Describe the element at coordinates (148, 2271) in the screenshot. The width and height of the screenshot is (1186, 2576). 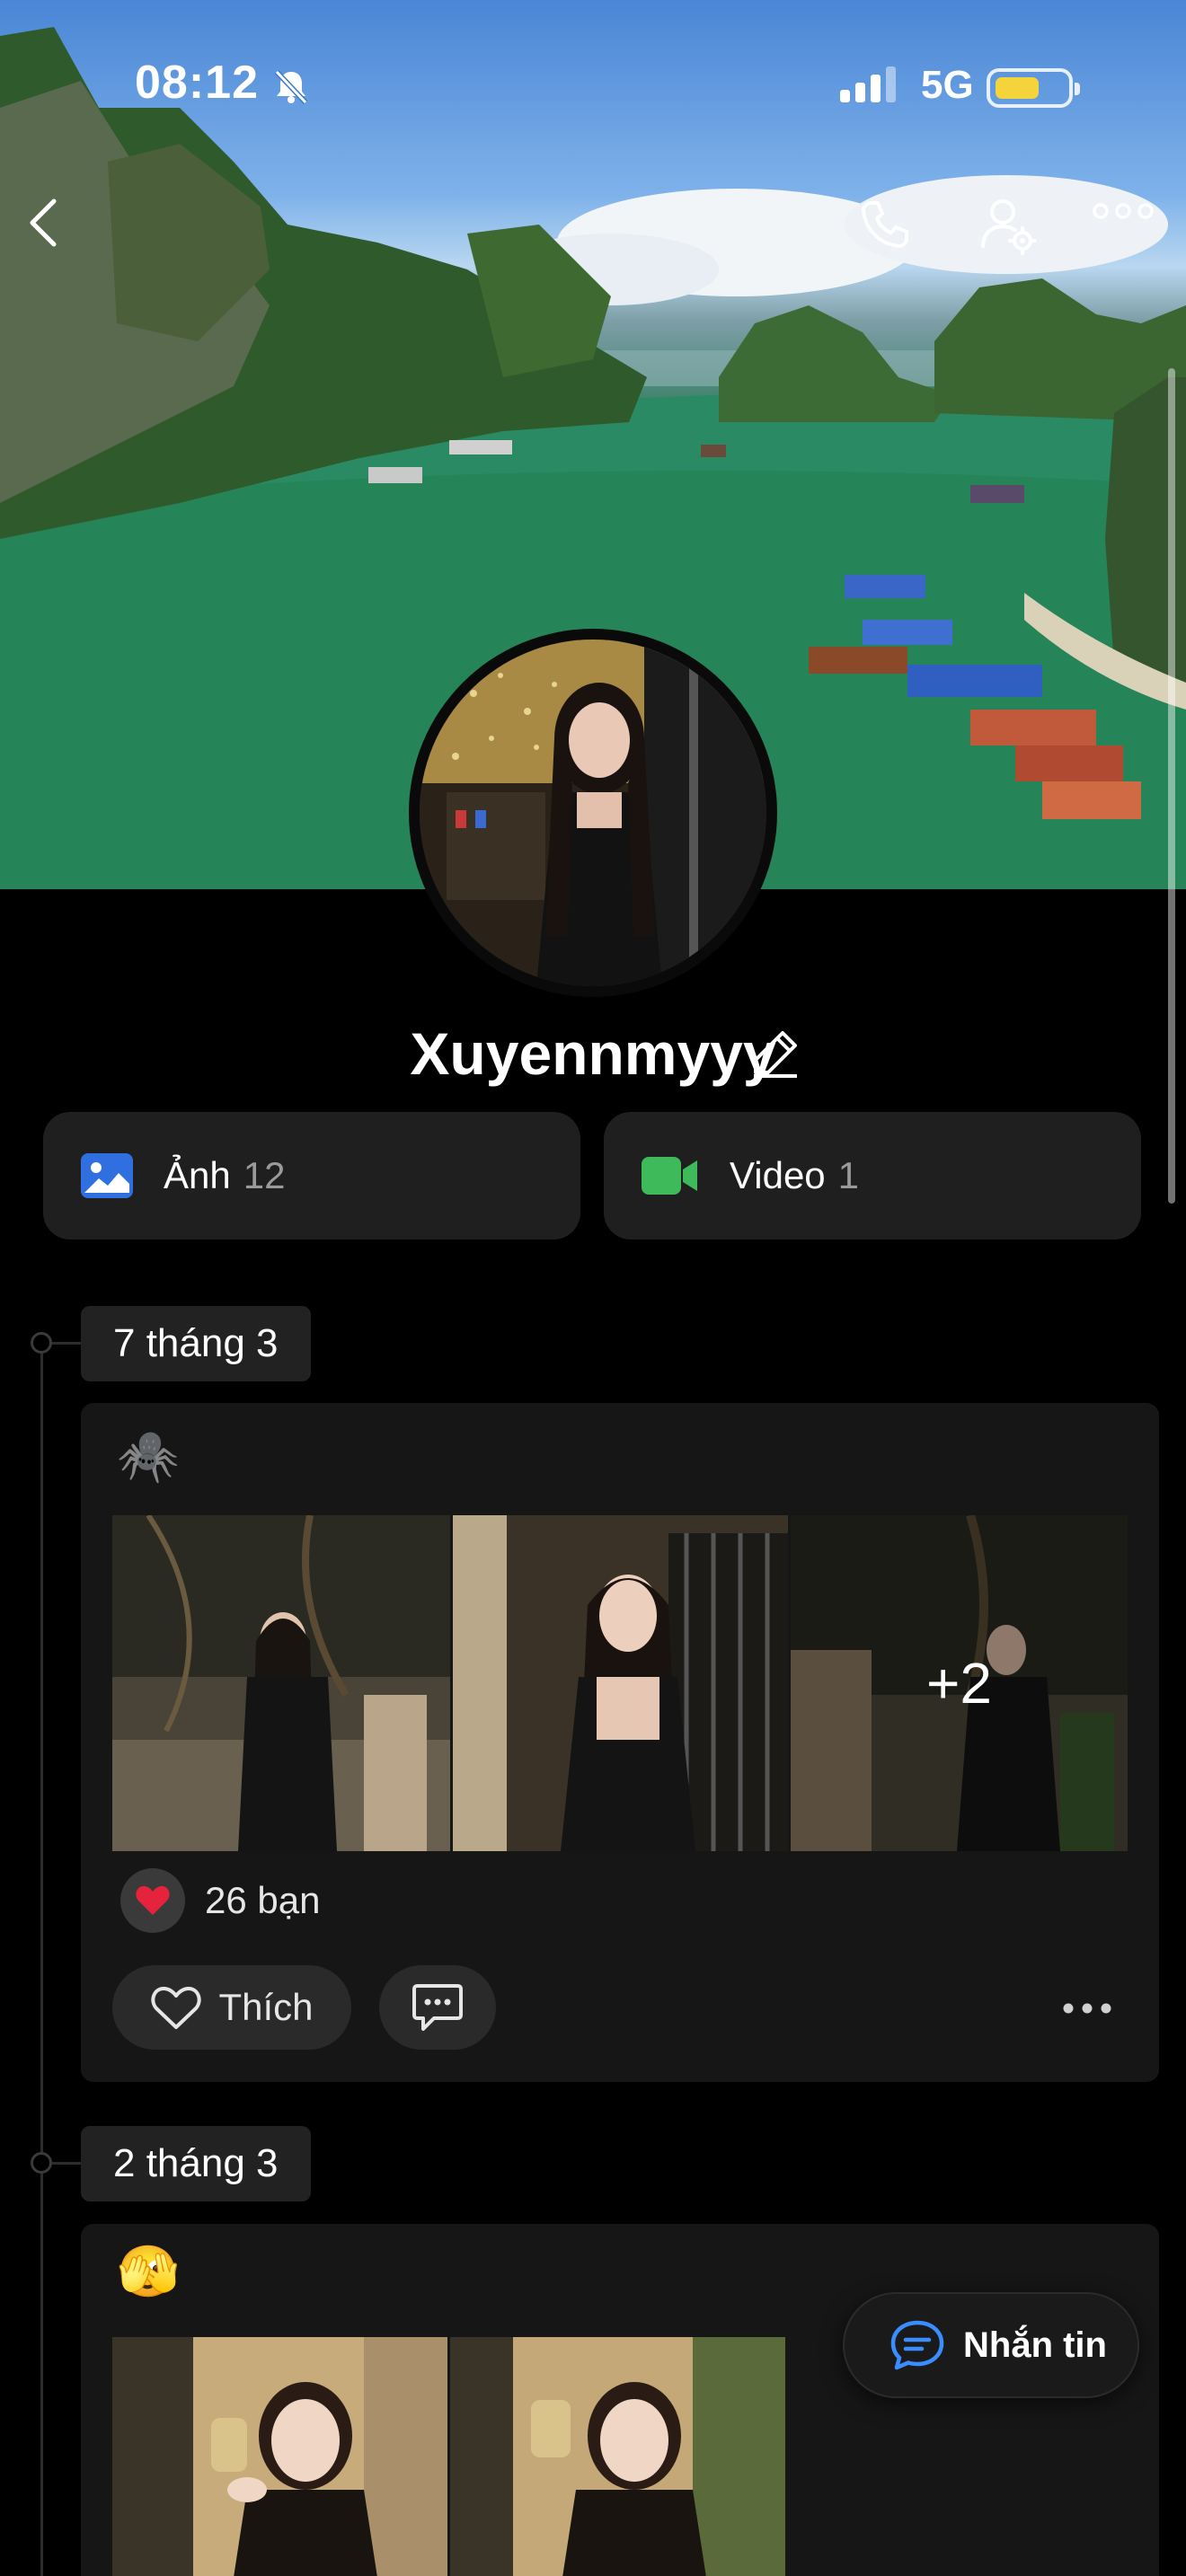
I see `post-caption-emoji: 🫣` at that location.